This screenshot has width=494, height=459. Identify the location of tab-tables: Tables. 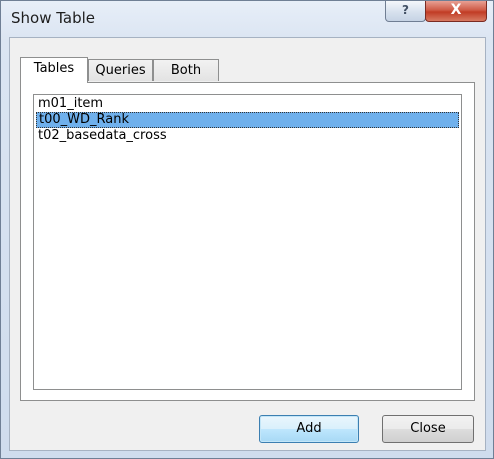
(54, 70).